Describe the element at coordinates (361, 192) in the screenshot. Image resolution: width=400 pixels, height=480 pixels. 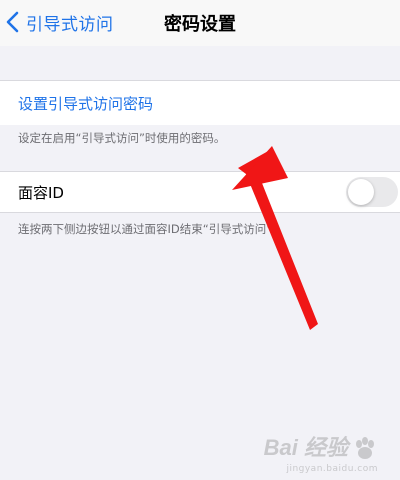
I see `toggle-knob` at that location.